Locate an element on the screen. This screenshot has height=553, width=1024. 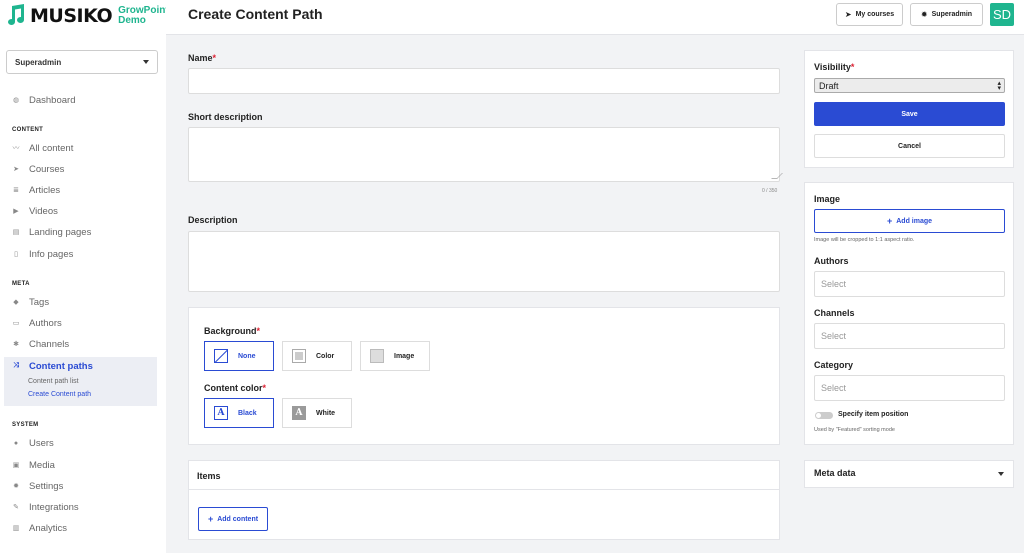
description-editor is located at coordinates (484, 261).